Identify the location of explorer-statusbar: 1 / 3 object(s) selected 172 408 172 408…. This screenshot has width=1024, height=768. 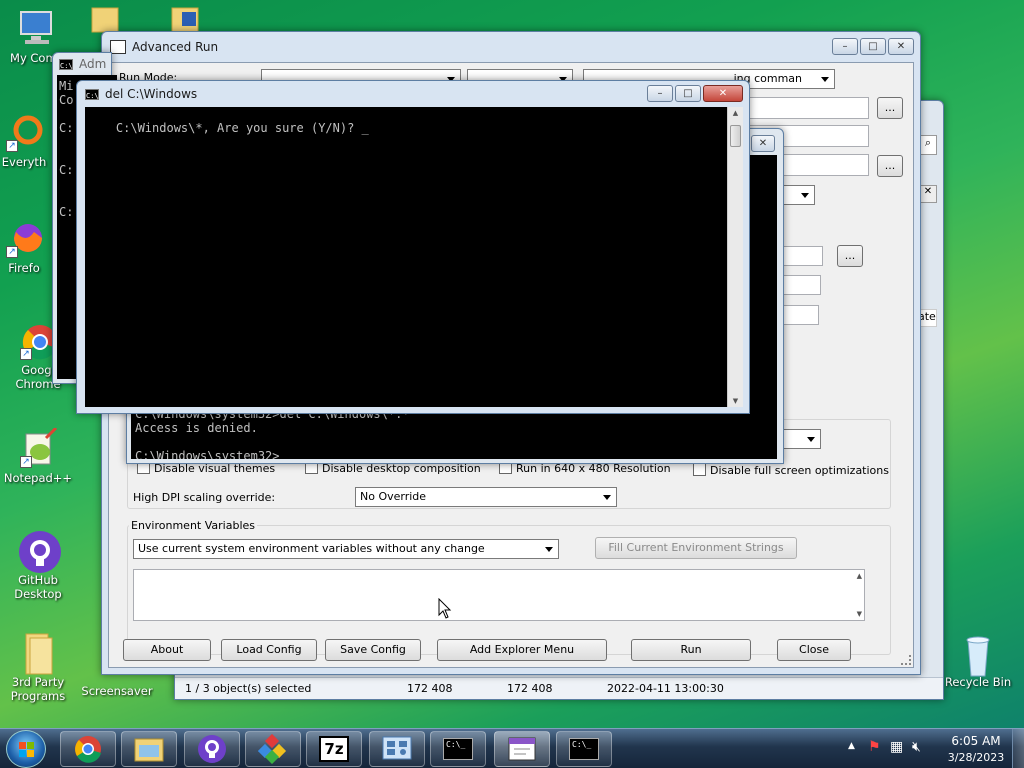
(559, 688).